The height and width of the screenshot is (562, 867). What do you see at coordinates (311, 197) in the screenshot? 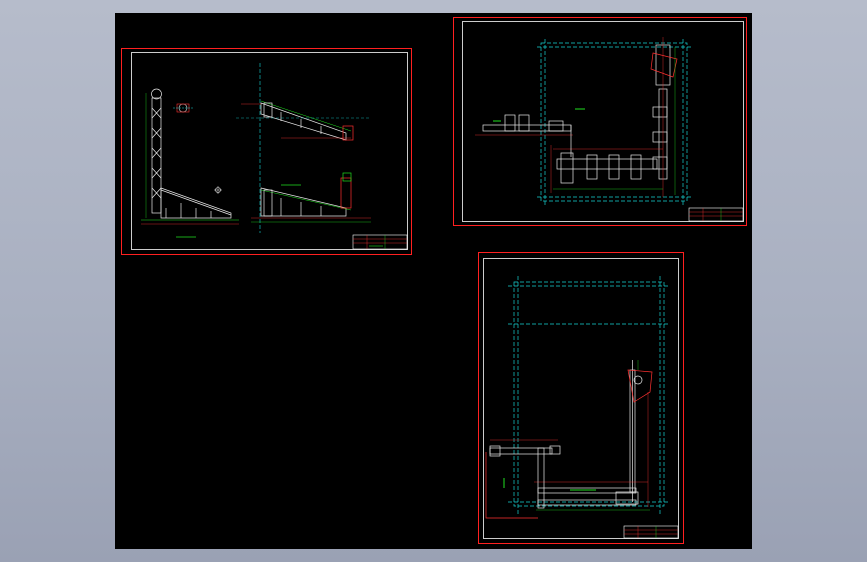
I see `inclined-conveyor-lower` at bounding box center [311, 197].